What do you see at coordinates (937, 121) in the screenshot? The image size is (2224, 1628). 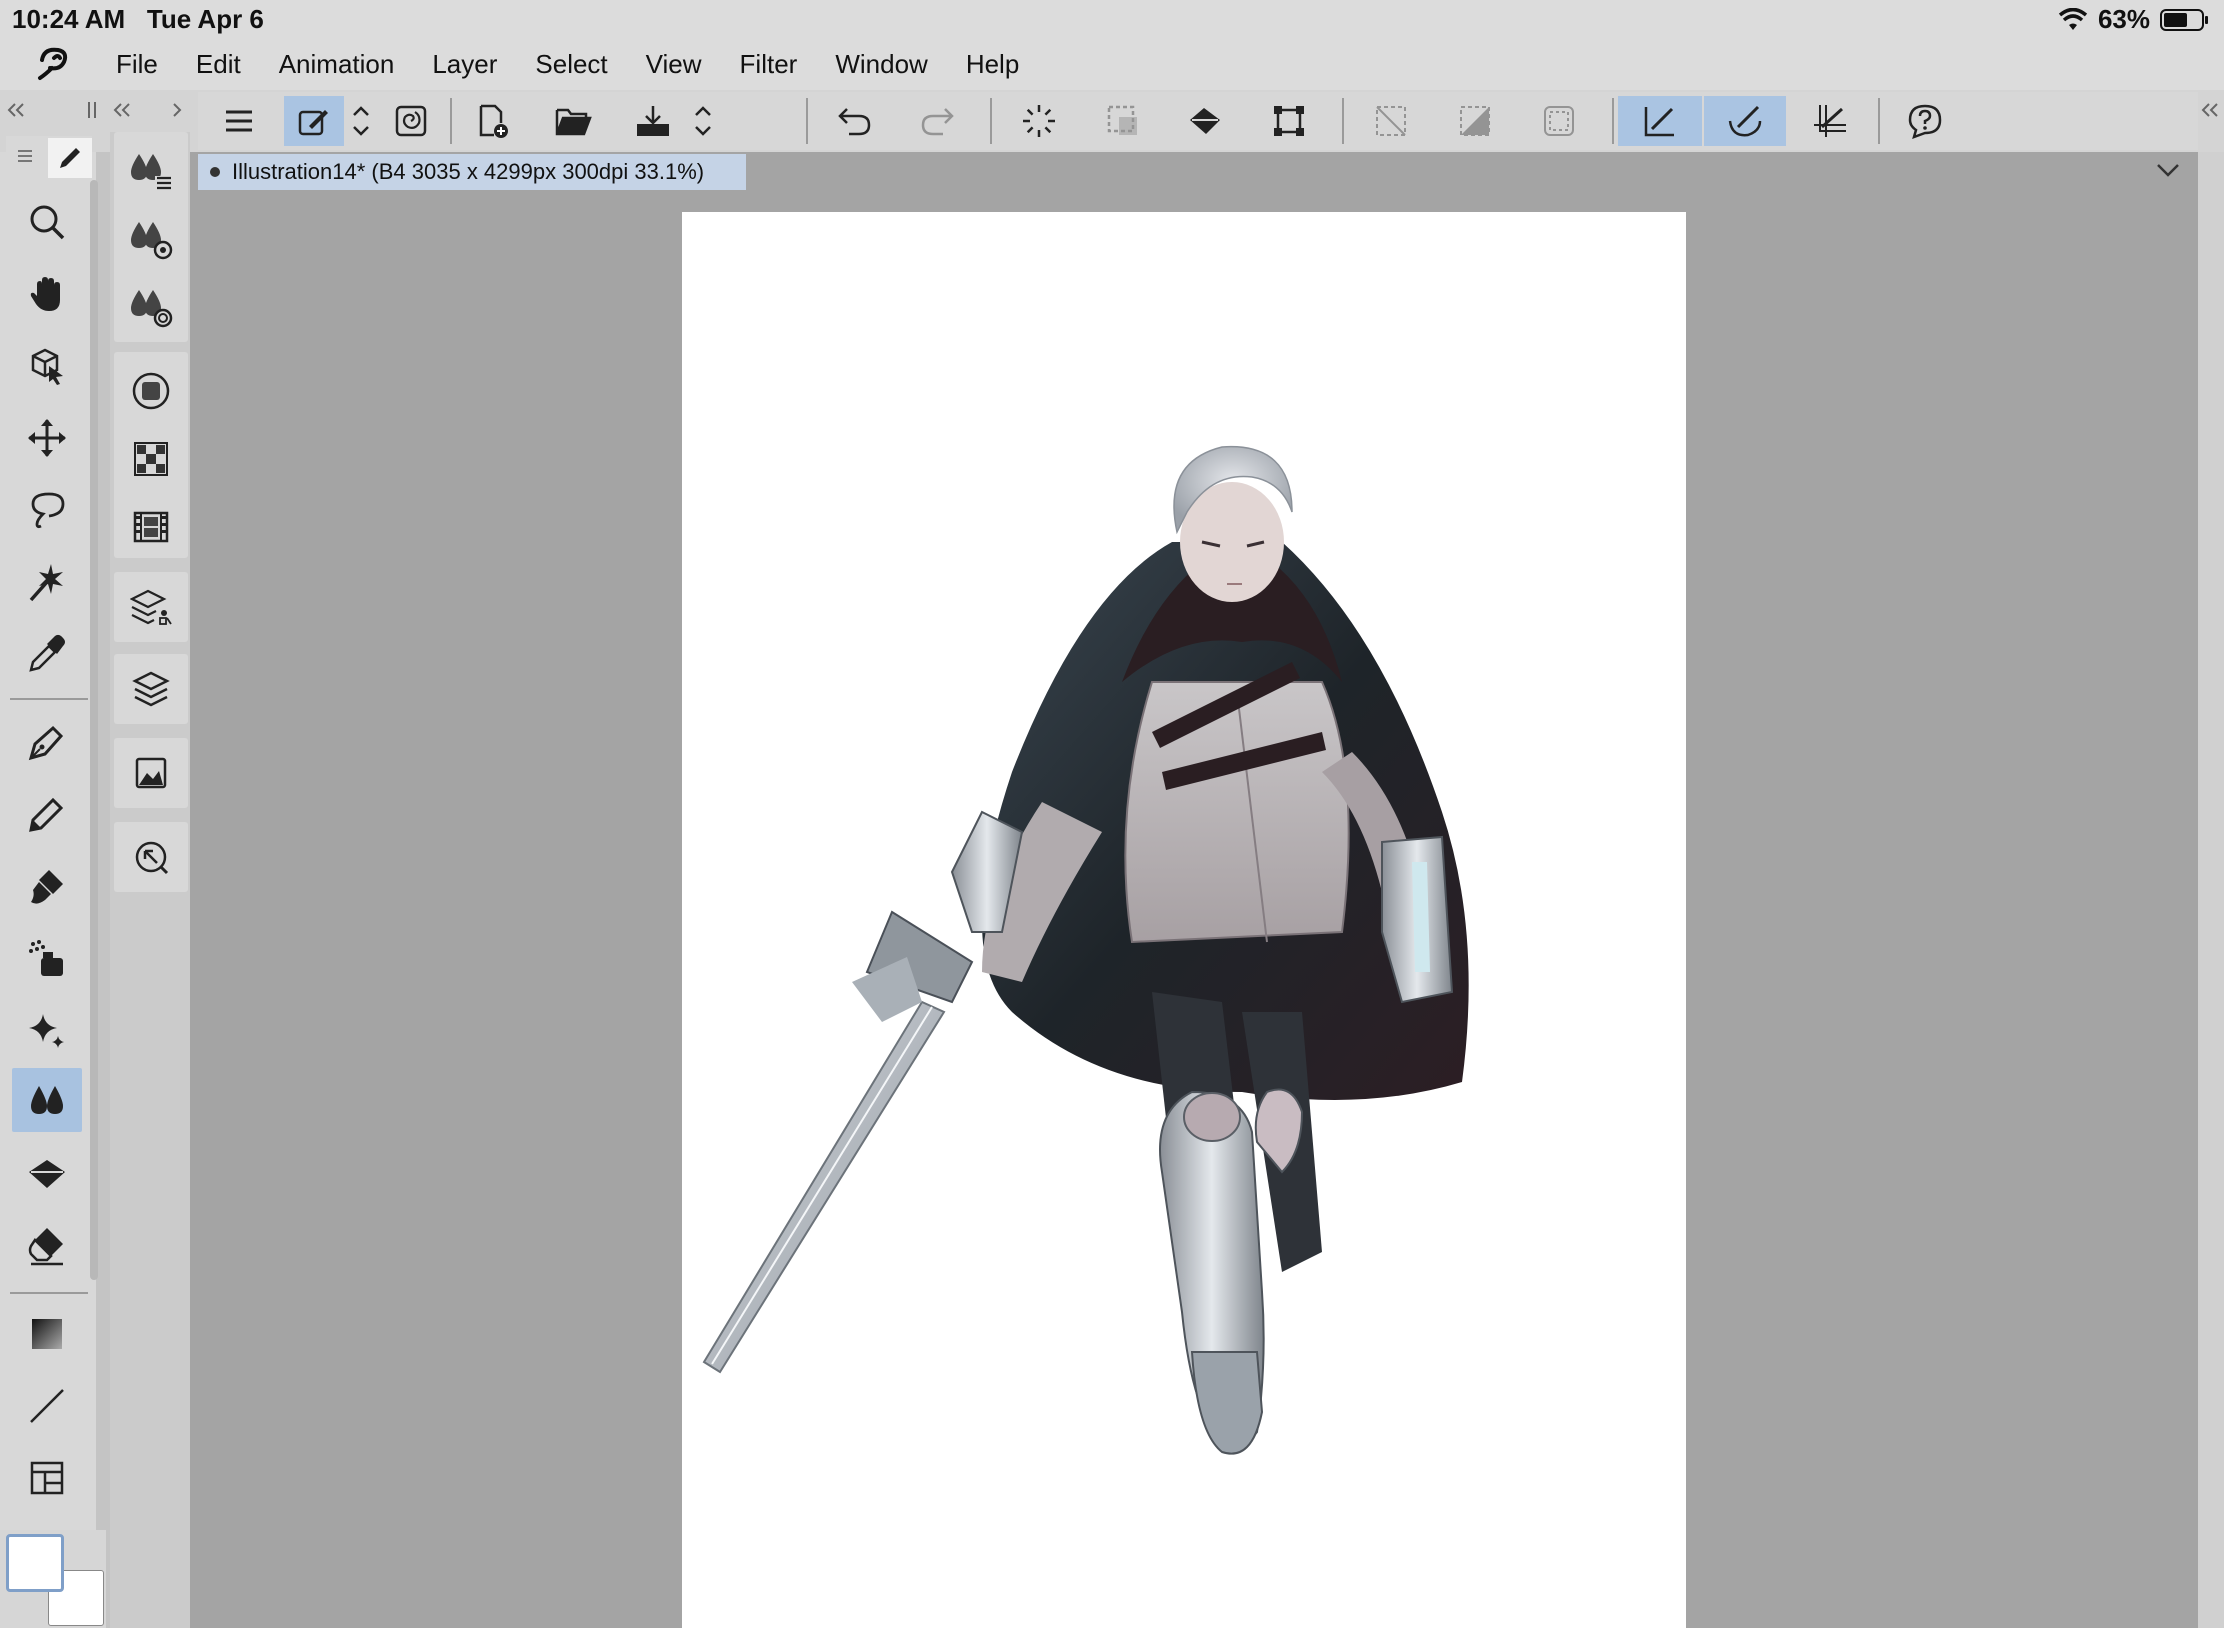 I see `redo-icon` at bounding box center [937, 121].